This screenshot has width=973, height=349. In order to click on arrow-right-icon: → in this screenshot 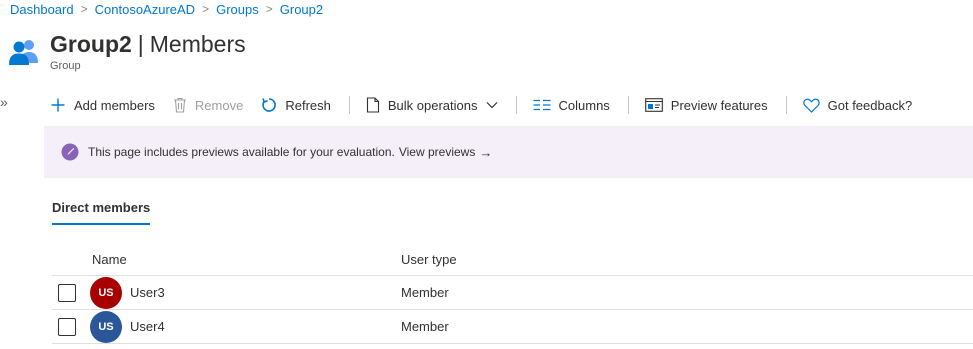, I will do `click(486, 152)`.